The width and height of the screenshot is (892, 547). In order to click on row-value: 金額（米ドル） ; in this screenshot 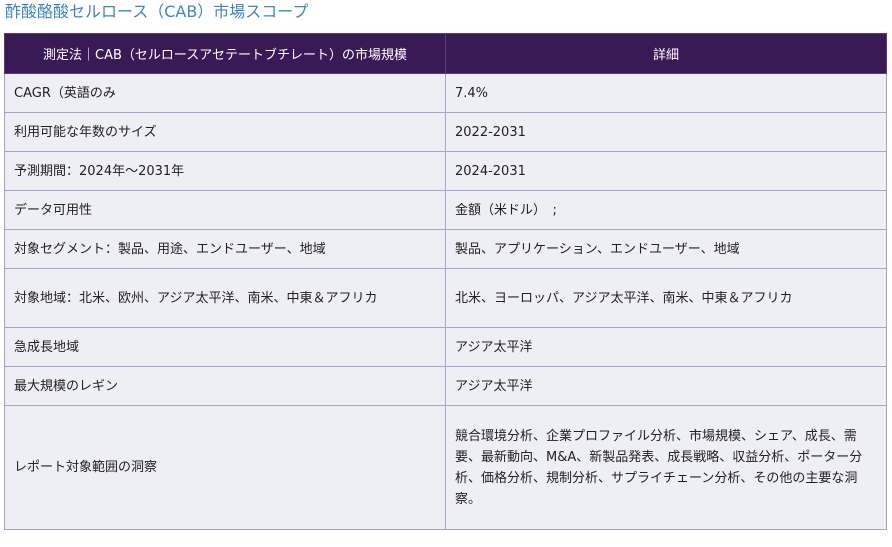, I will do `click(666, 210)`.